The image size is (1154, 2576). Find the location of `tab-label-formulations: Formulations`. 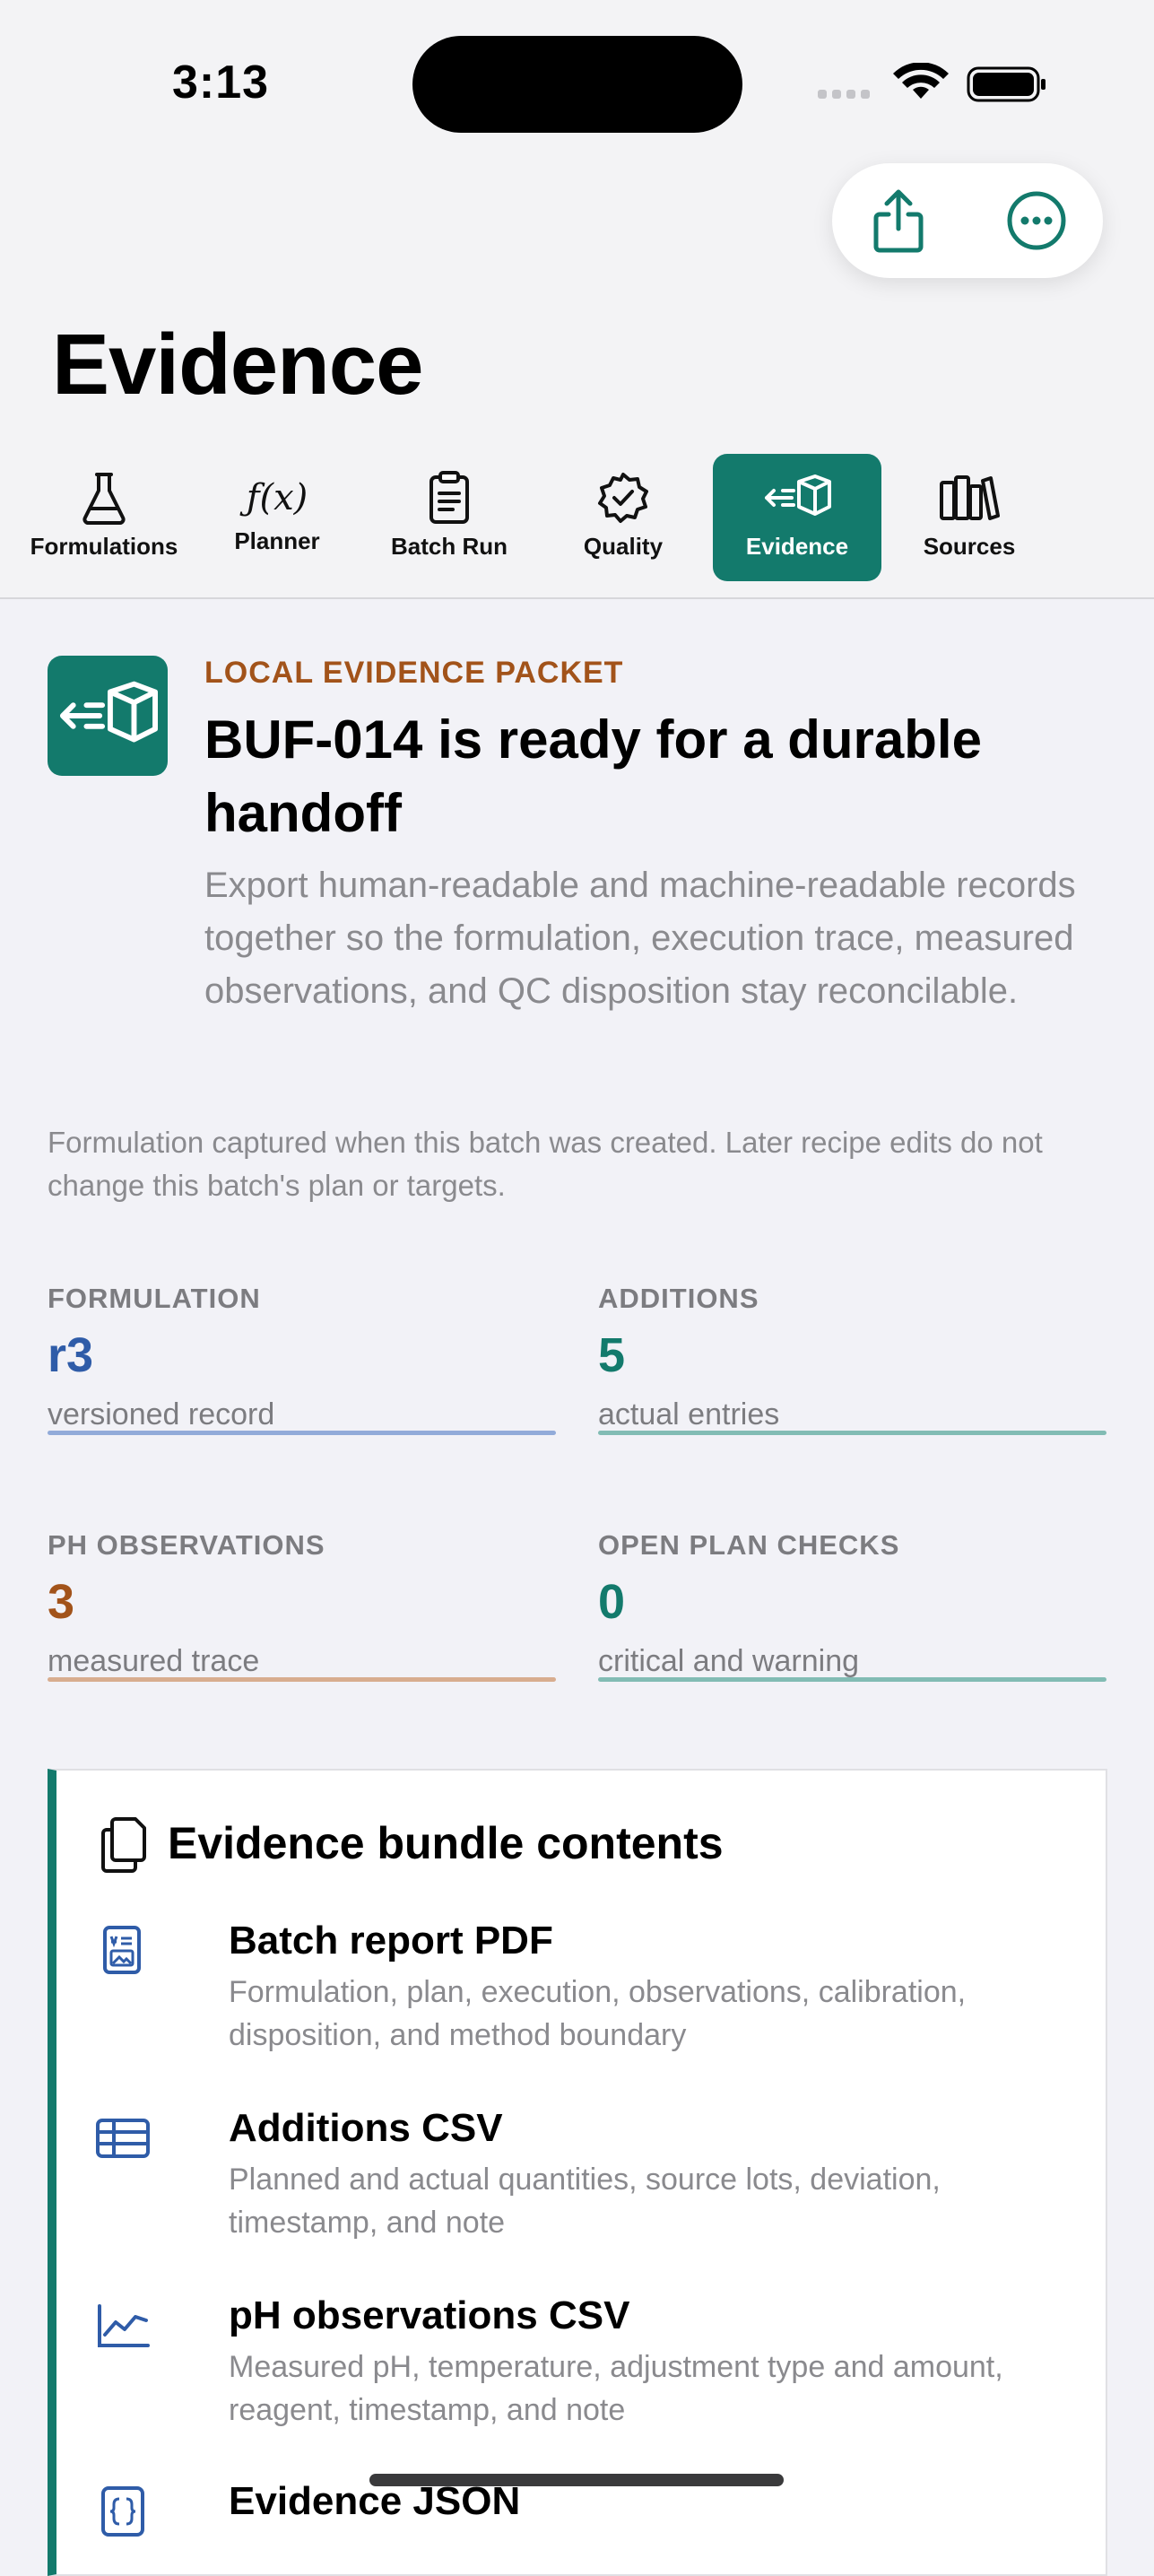

tab-label-formulations: Formulations is located at coordinates (104, 546).